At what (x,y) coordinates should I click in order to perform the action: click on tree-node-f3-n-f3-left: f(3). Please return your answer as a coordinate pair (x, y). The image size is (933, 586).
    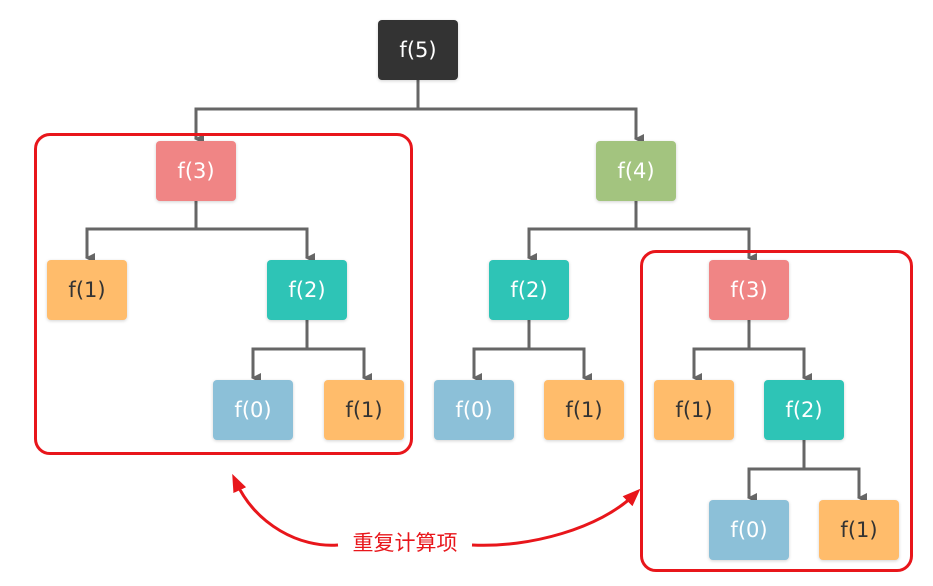
    Looking at the image, I should click on (196, 171).